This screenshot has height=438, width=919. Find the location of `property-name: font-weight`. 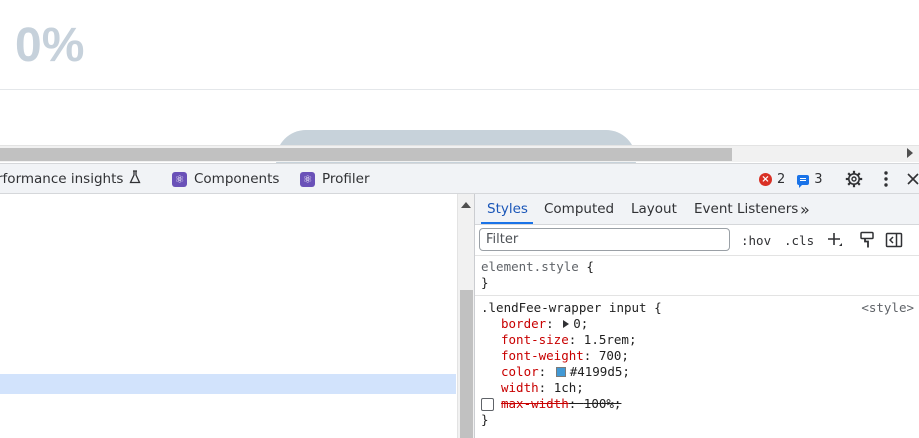

property-name: font-weight is located at coordinates (542, 355).